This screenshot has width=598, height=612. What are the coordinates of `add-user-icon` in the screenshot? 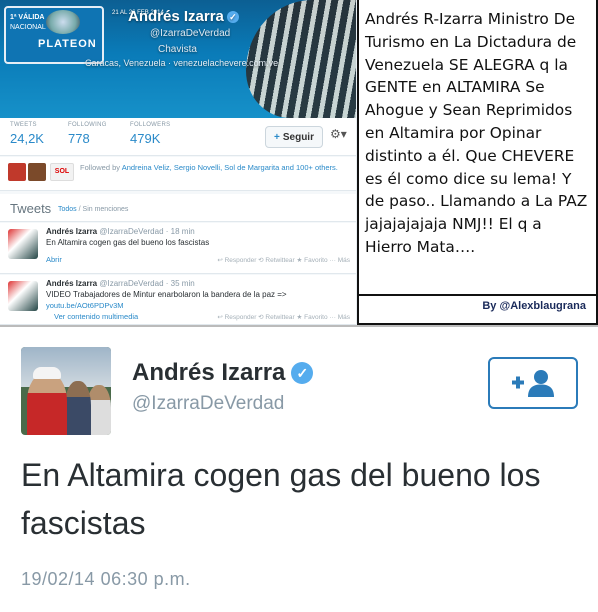 It's located at (533, 383).